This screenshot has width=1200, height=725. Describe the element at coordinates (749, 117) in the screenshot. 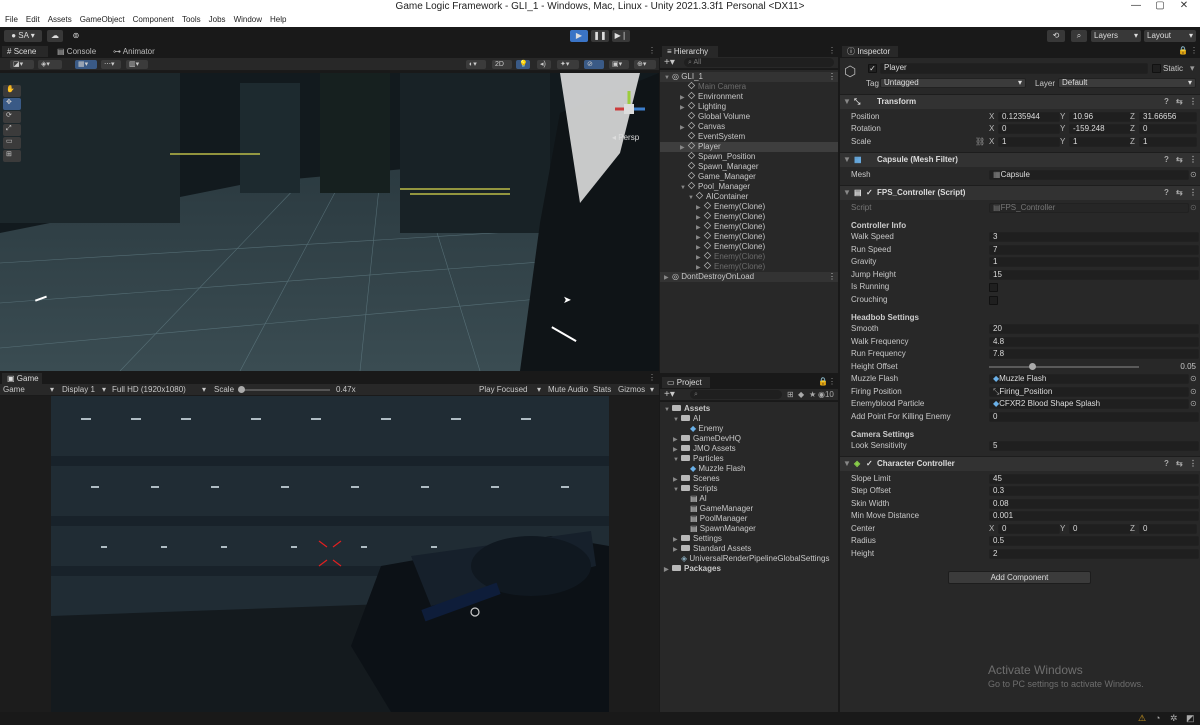

I see `hierarchy-item: Global Volume` at that location.